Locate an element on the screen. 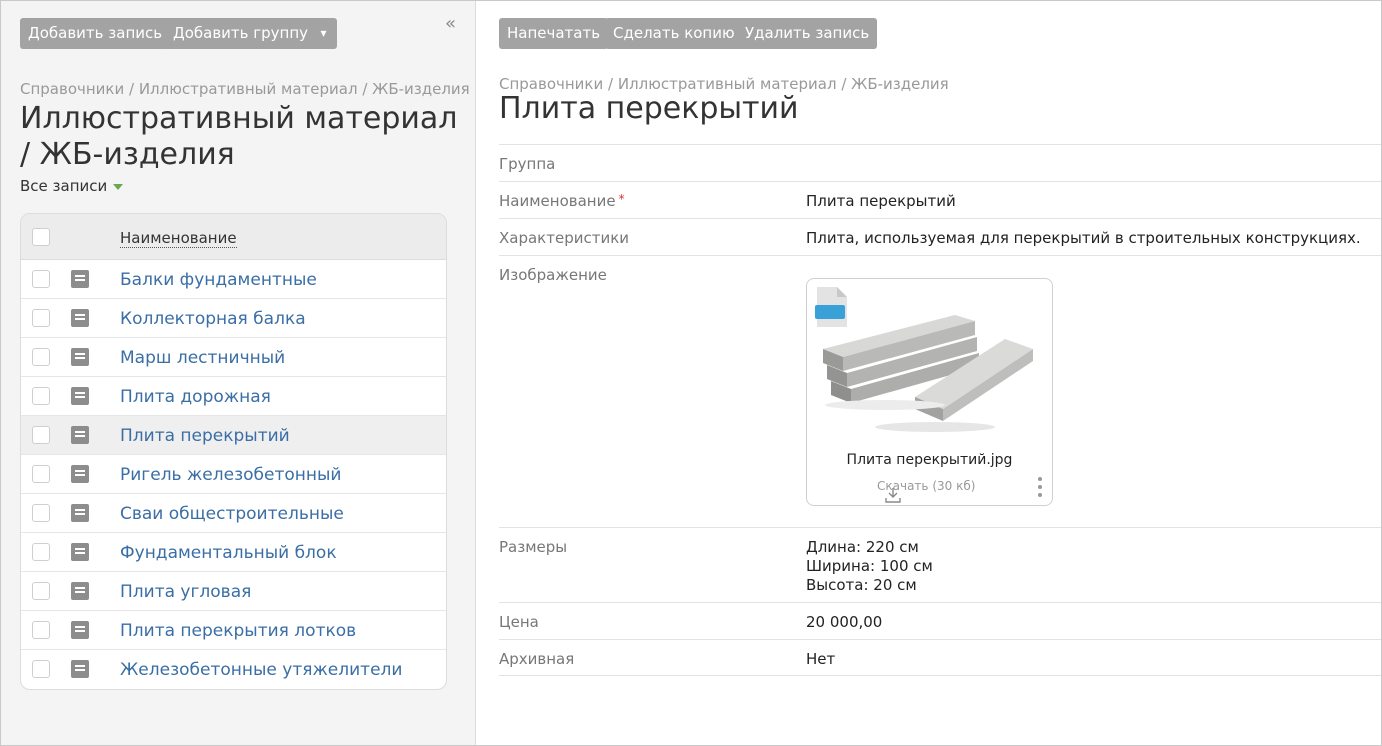 The image size is (1382, 746). records-filter-dropdown: Все записи is located at coordinates (72, 186).